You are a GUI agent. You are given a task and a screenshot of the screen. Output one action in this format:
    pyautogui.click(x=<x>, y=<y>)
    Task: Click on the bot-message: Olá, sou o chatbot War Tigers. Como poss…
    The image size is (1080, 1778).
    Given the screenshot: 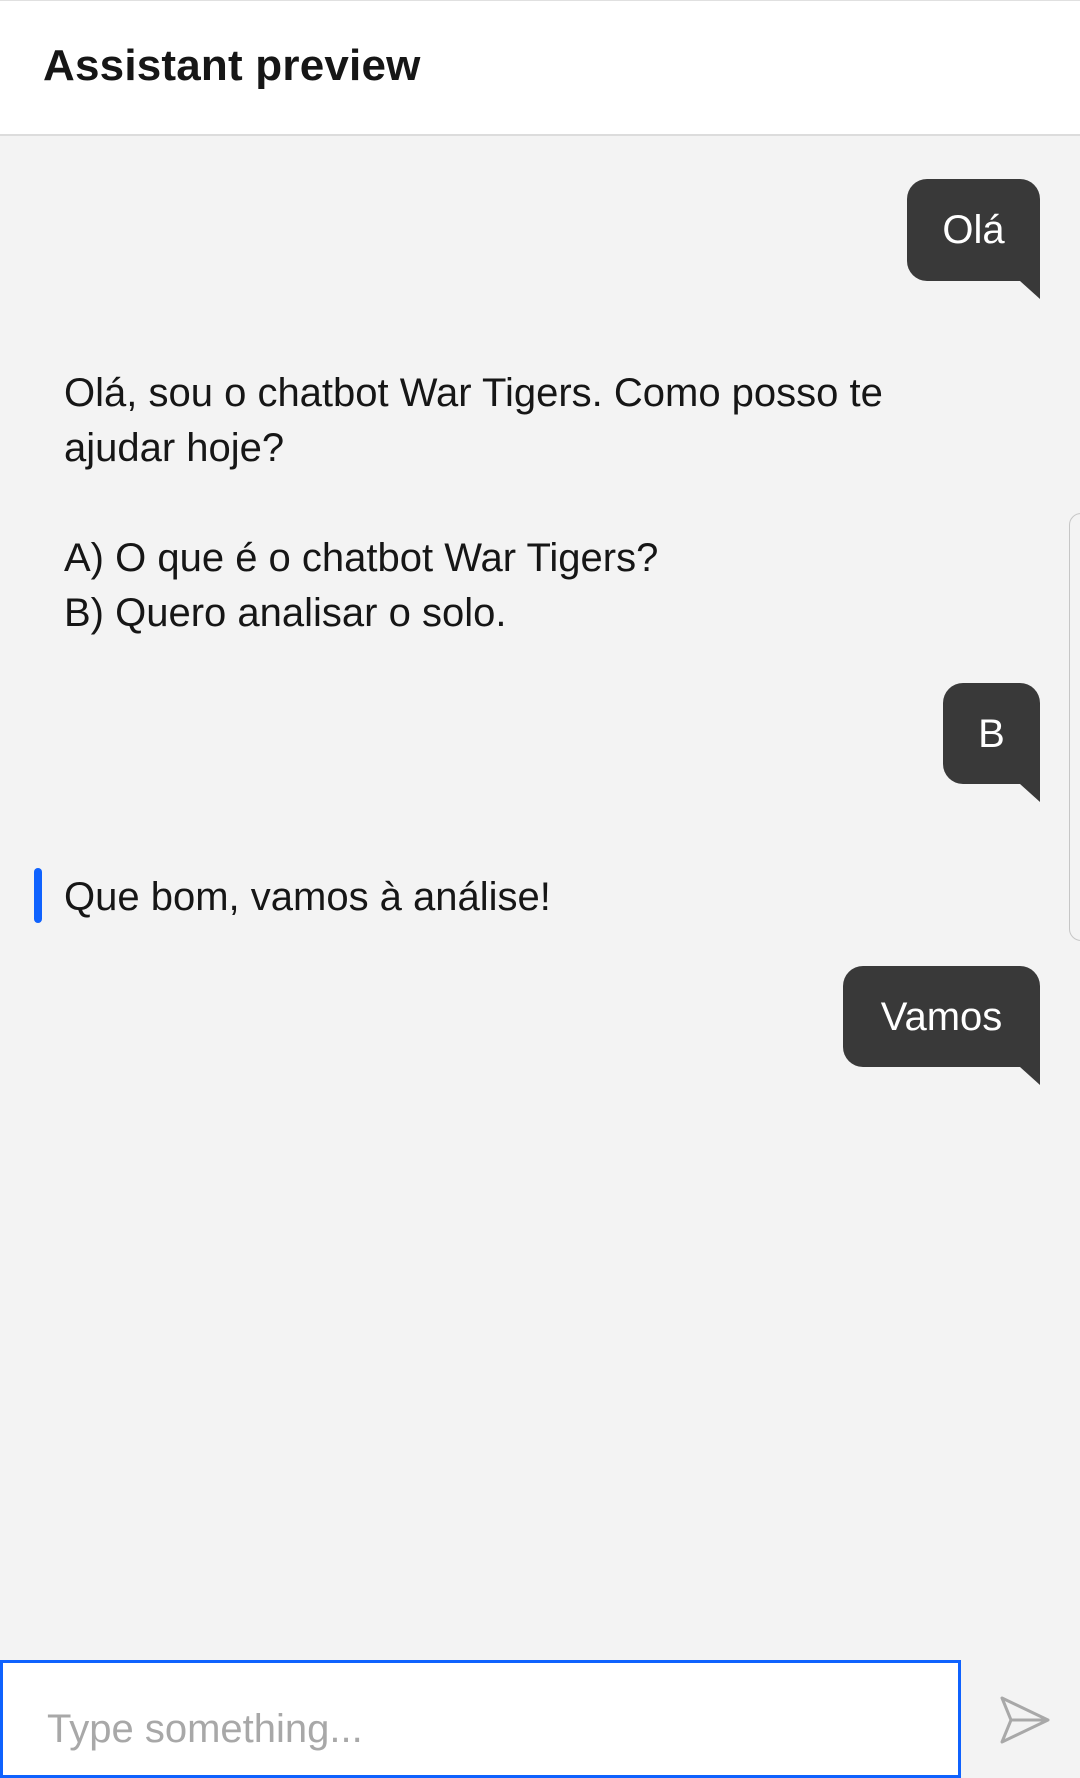 What is the action you would take?
    pyautogui.click(x=473, y=503)
    